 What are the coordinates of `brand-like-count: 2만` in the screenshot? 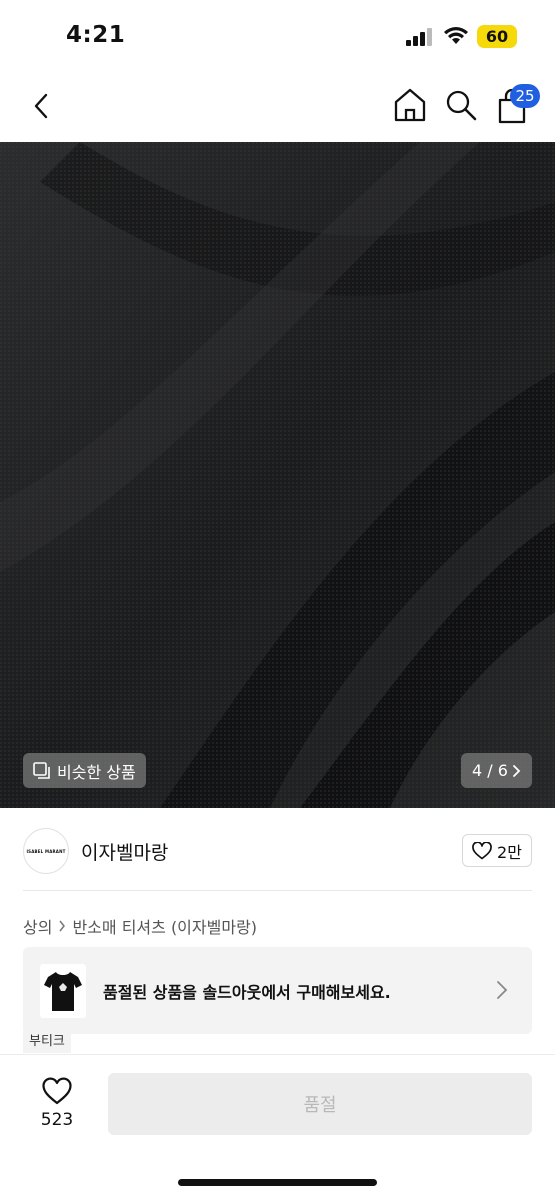 It's located at (509, 852).